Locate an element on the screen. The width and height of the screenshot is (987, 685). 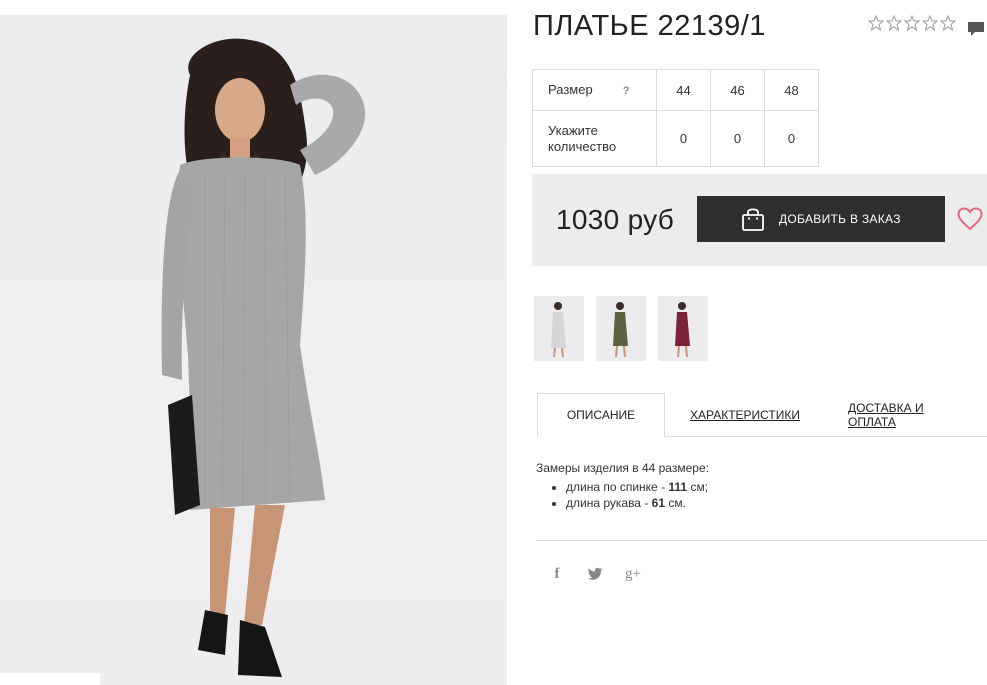
twitter-share-button is located at coordinates (595, 574).